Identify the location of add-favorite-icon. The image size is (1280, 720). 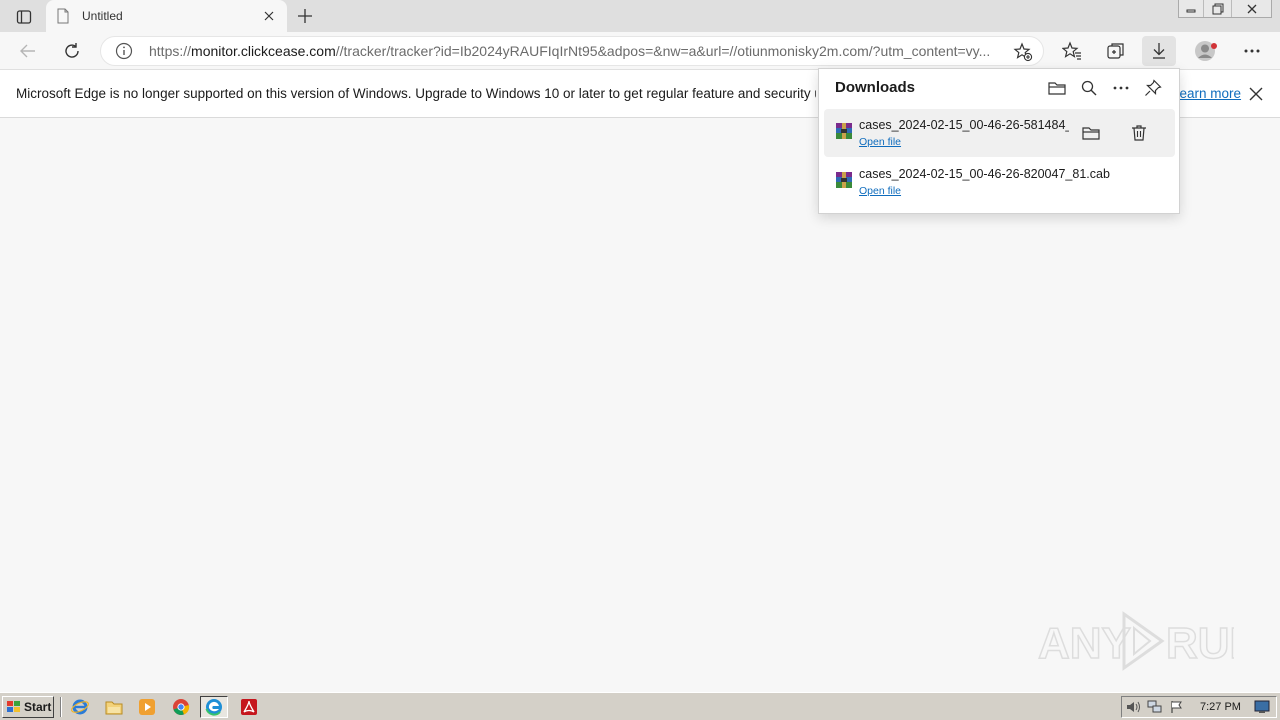
(1023, 52).